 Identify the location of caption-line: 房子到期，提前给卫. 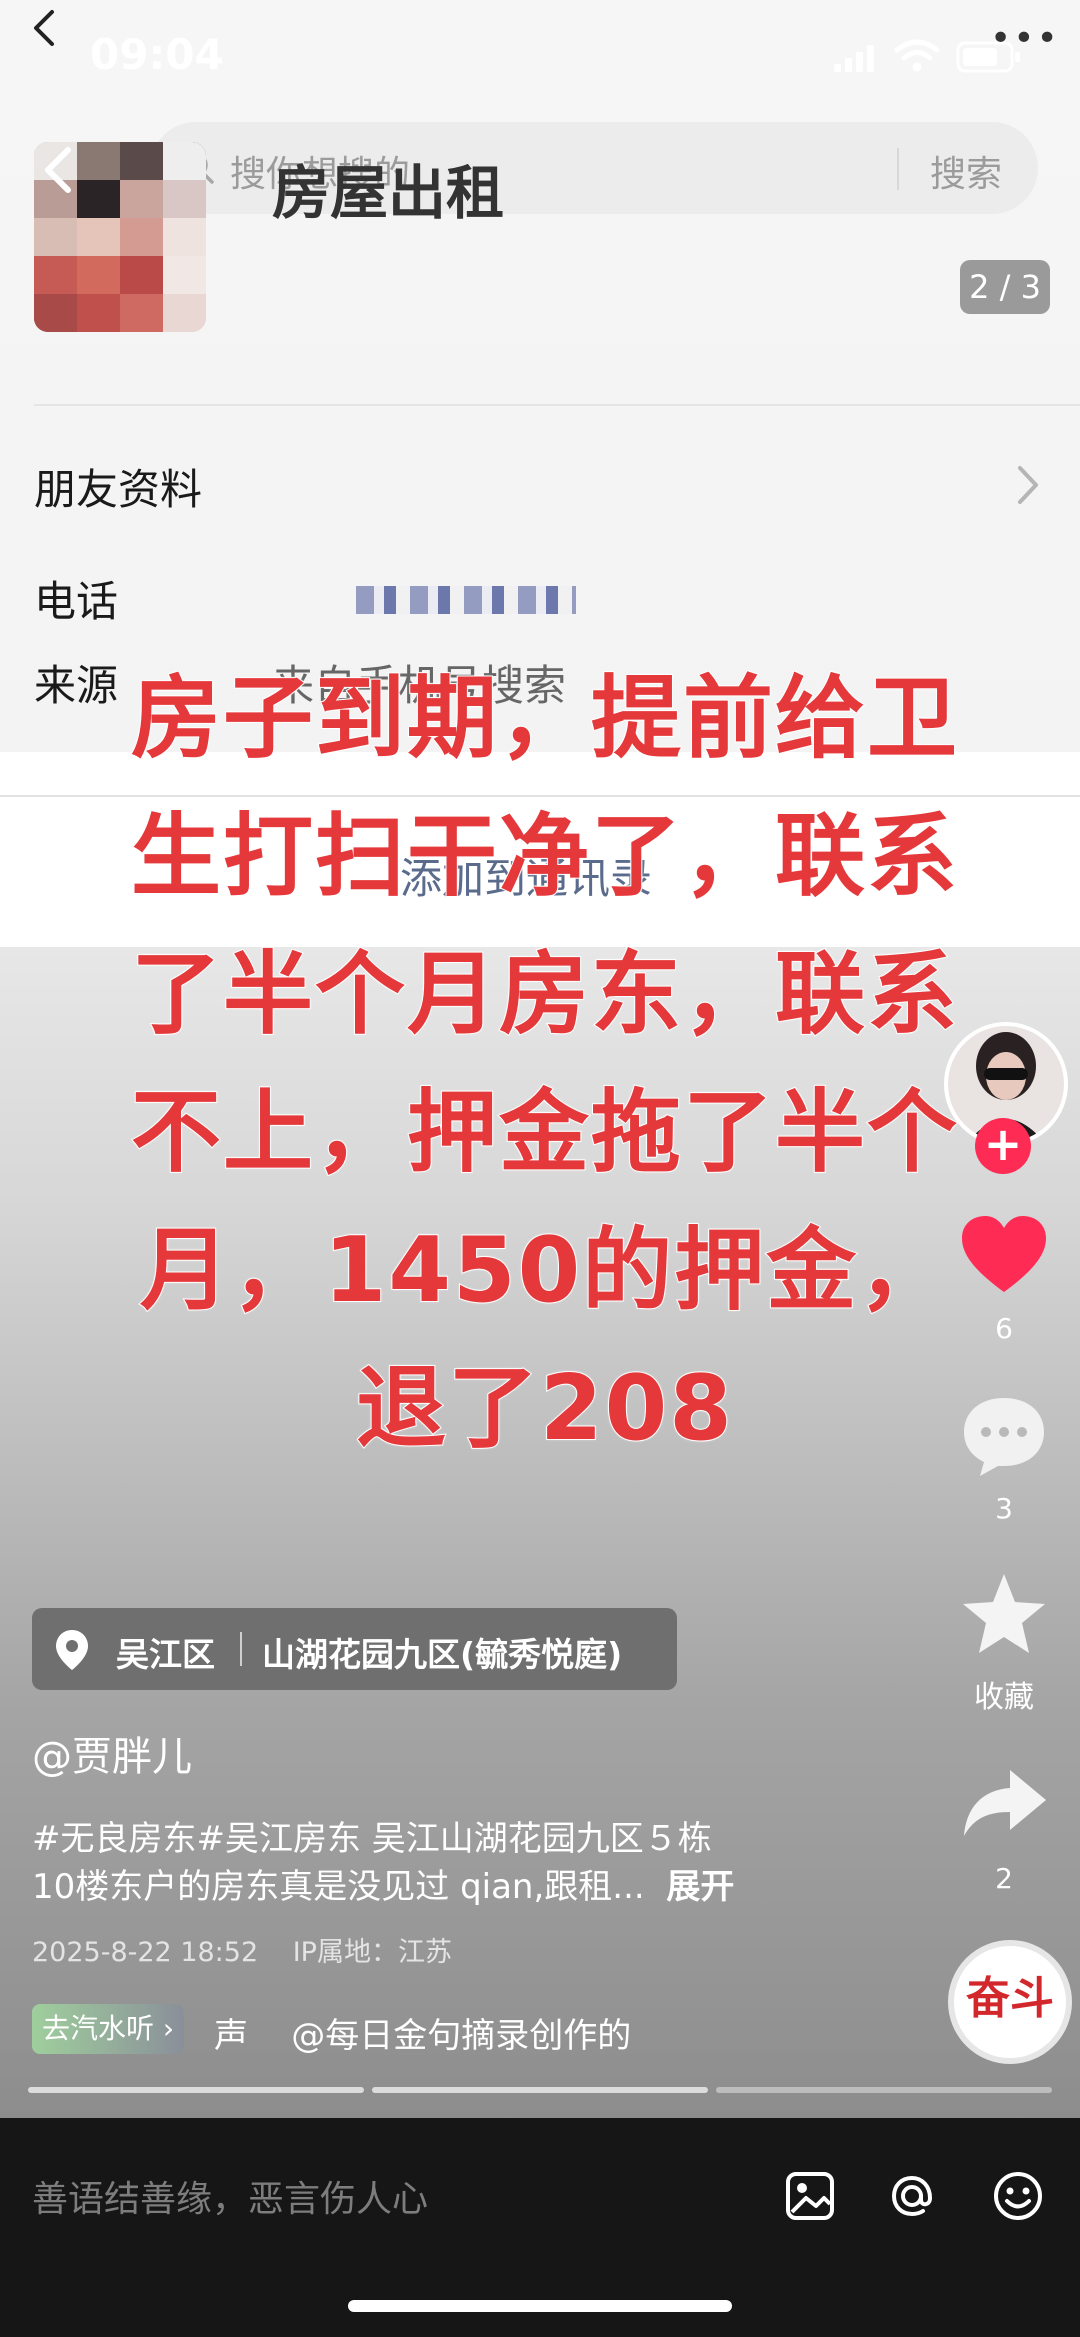
(544, 718).